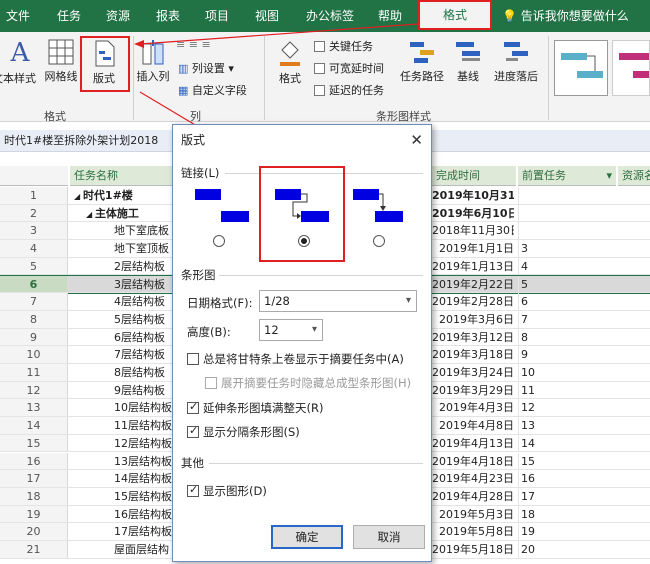 The height and width of the screenshot is (564, 650). What do you see at coordinates (566, 284) in the screenshot?
I see `predecessor-cell: 5` at bounding box center [566, 284].